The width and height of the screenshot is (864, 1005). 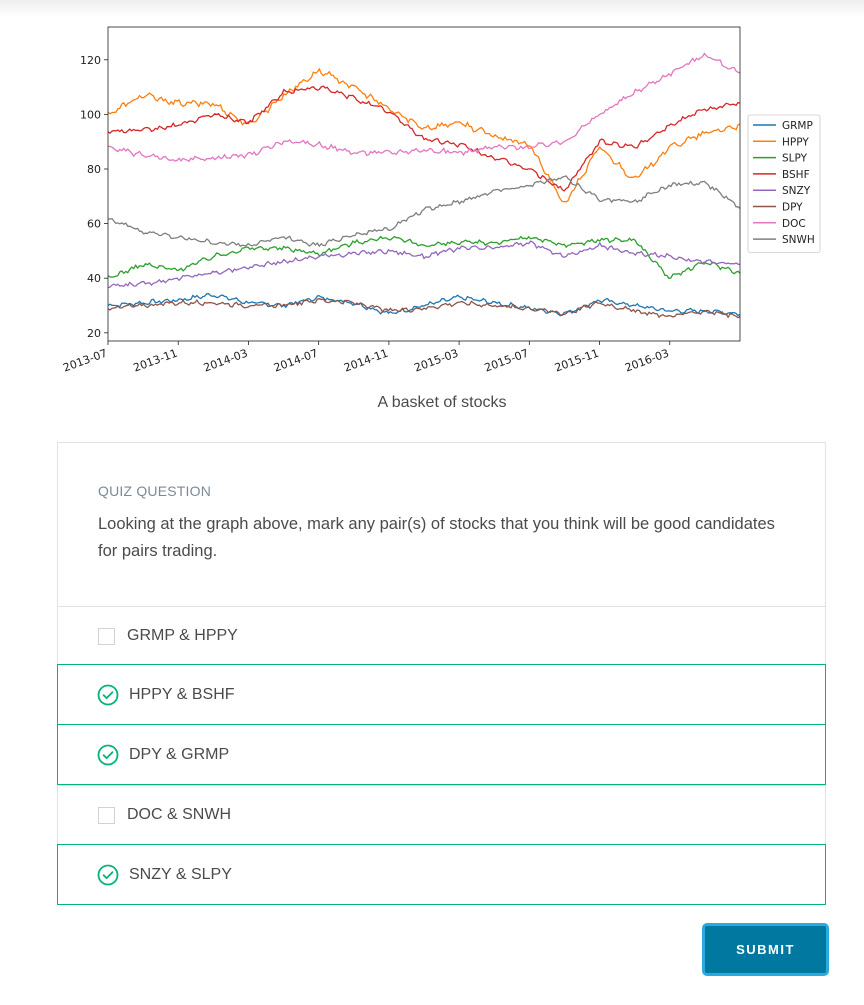 I want to click on x-tick-label: 2015-03, so click(x=436, y=361).